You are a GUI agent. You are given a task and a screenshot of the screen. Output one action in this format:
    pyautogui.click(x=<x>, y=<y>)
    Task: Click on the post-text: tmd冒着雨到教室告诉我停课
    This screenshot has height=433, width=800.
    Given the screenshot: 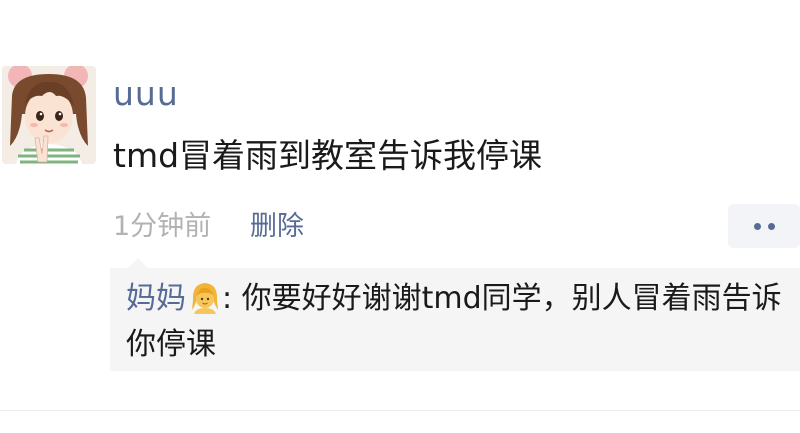 What is the action you would take?
    pyautogui.click(x=328, y=155)
    